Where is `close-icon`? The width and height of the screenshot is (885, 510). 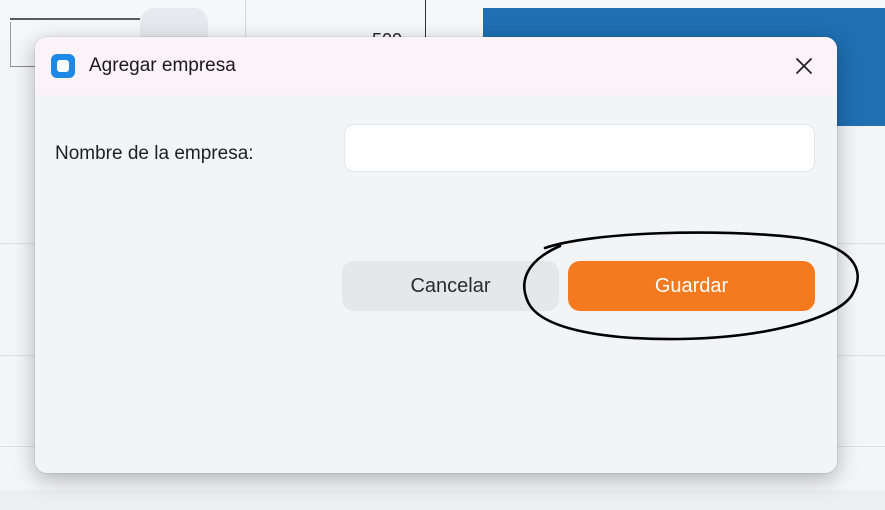
close-icon is located at coordinates (804, 66).